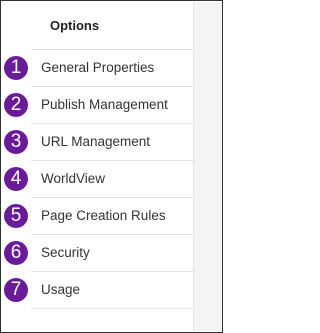 Image resolution: width=320 pixels, height=333 pixels. What do you see at coordinates (112, 290) in the screenshot?
I see `menu-item-usage: Usage` at bounding box center [112, 290].